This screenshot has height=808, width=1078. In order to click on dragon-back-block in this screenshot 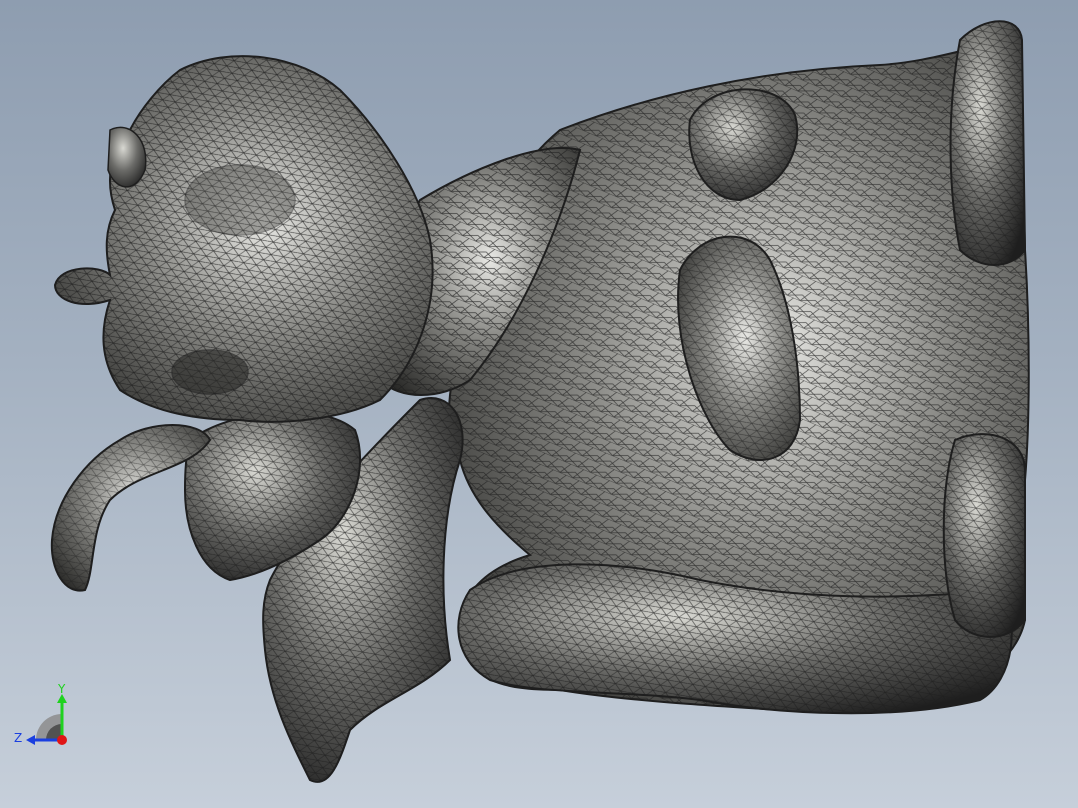, I will do `click(988, 143)`.